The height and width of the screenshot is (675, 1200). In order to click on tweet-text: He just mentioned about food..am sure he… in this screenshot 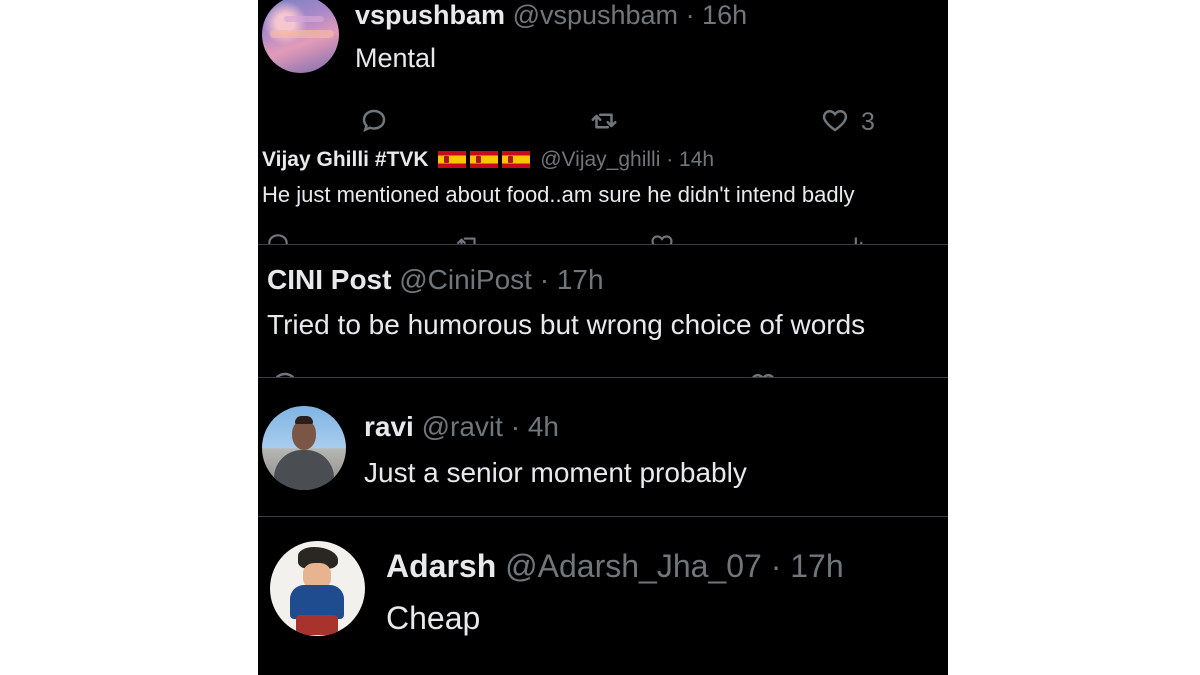, I will do `click(558, 194)`.